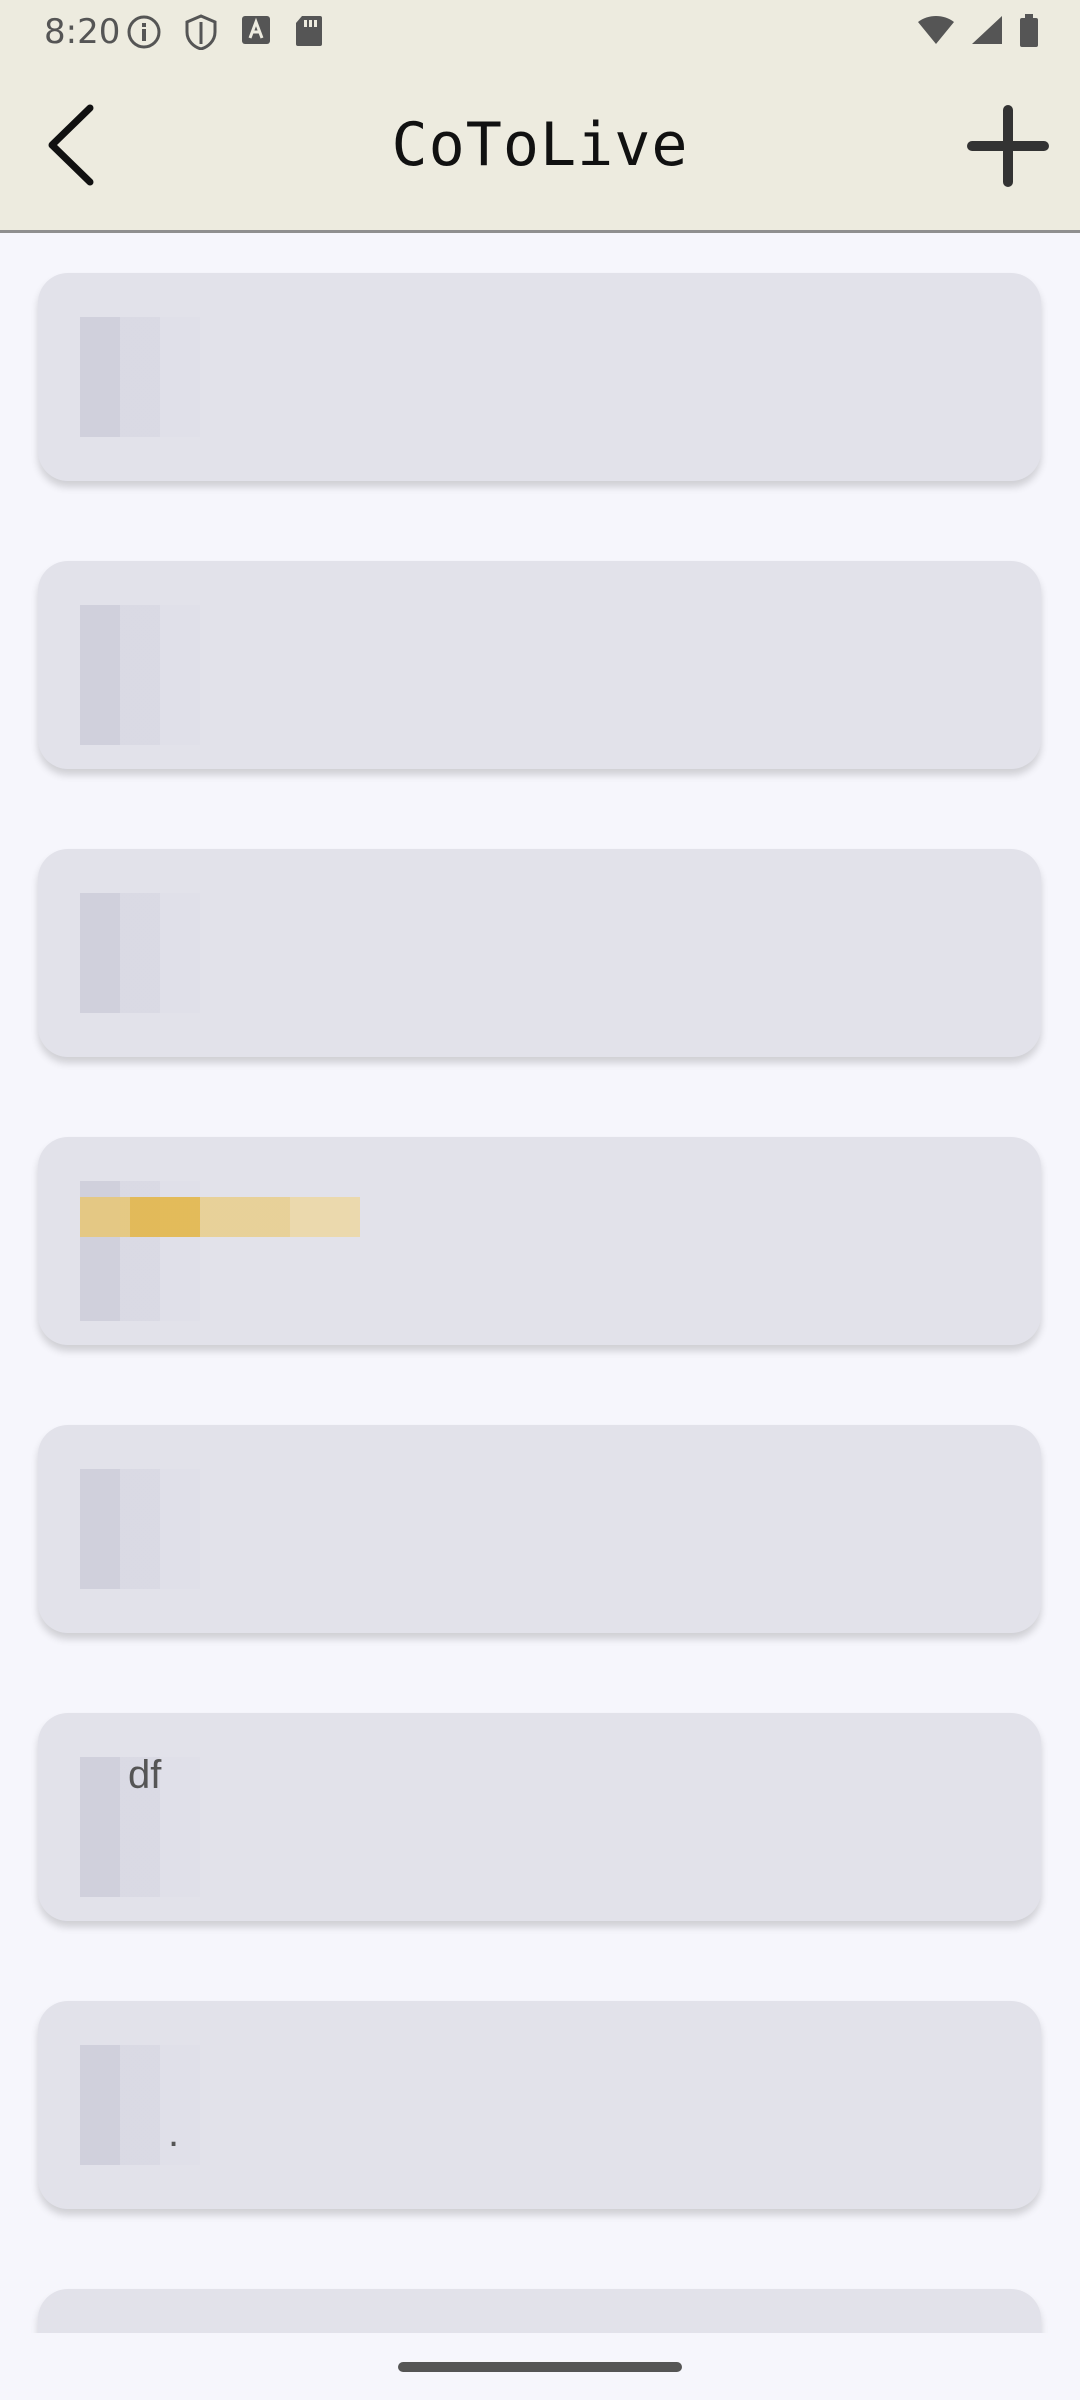 Image resolution: width=1080 pixels, height=2400 pixels. What do you see at coordinates (1029, 31) in the screenshot?
I see `battery-icon` at bounding box center [1029, 31].